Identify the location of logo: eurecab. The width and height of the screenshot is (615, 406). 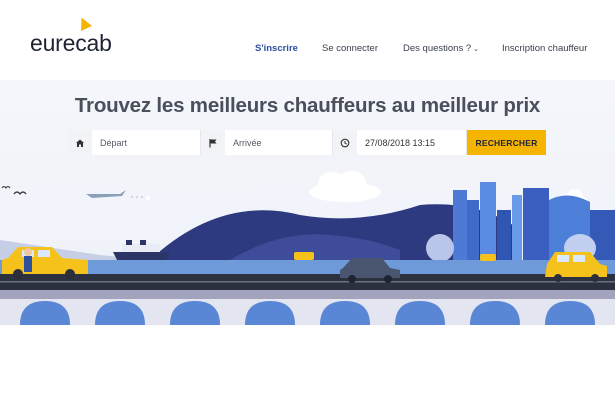
(71, 43).